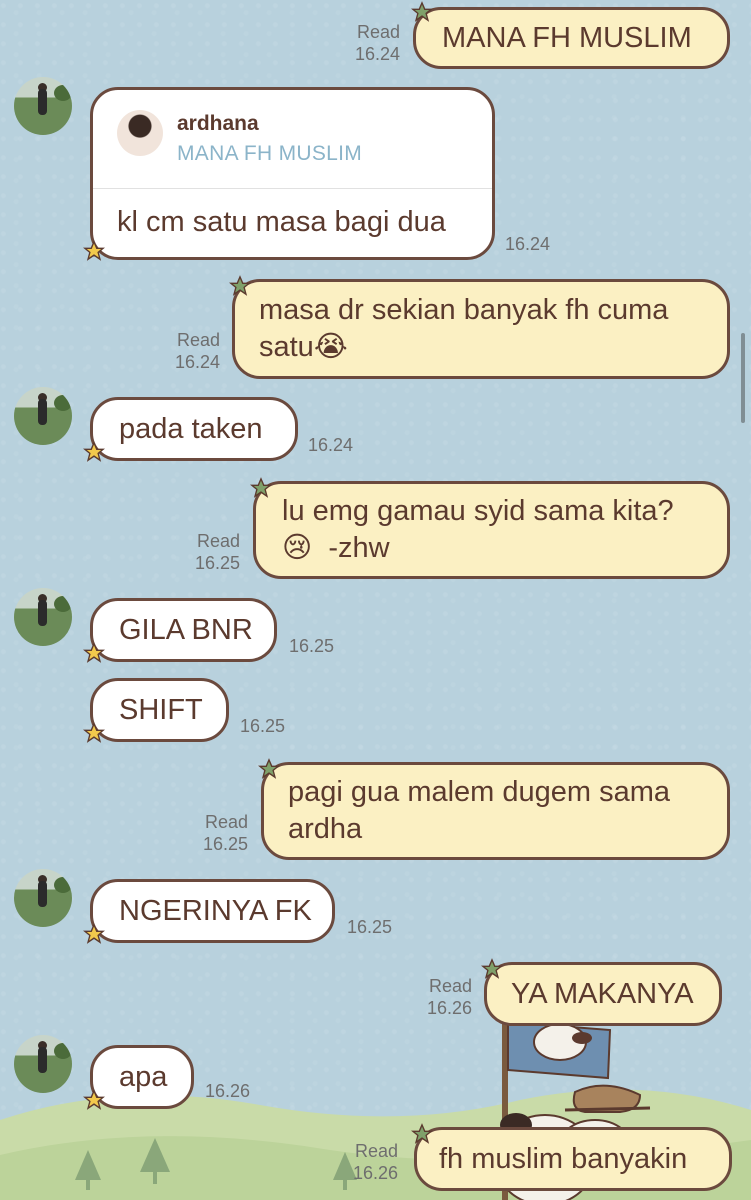 This screenshot has height=1200, width=751. I want to click on message-text: GILA BNR, so click(186, 629).